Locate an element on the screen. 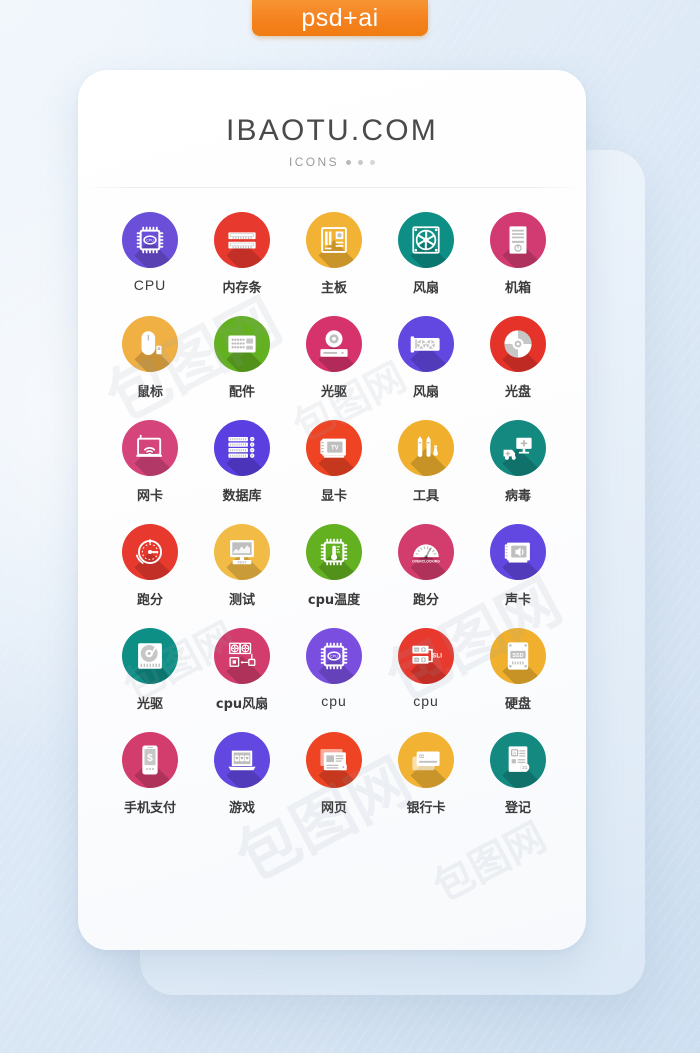  icon-label: 机箱 is located at coordinates (517, 288).